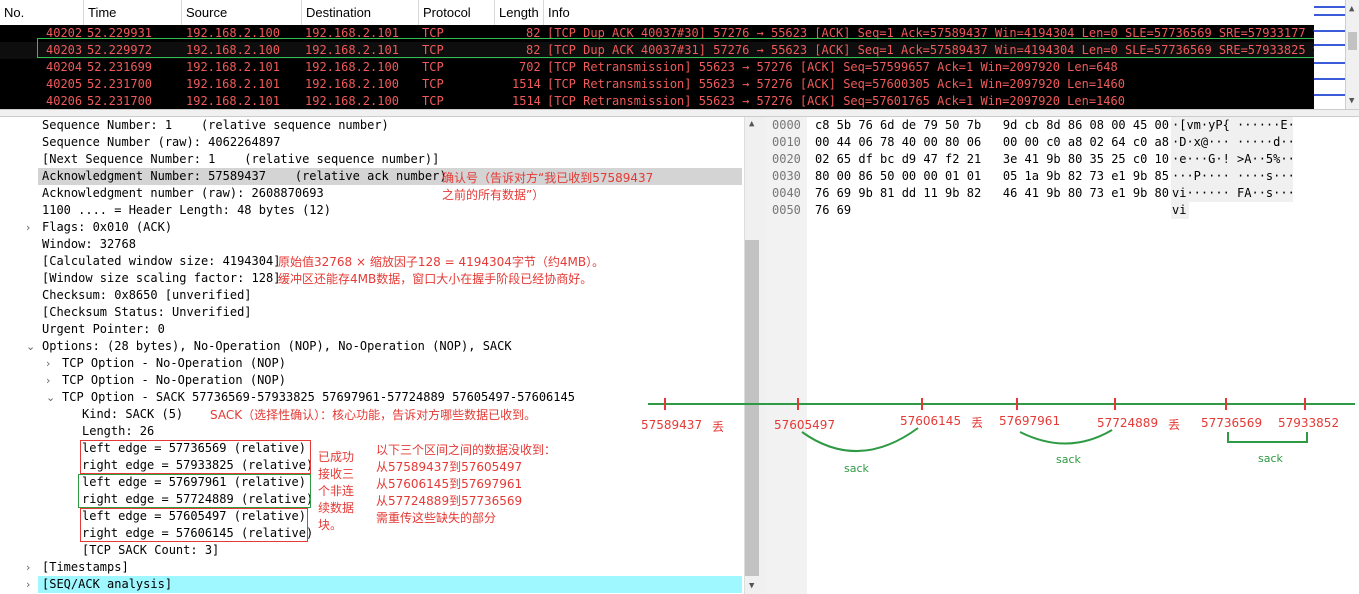 This screenshot has height=594, width=1359. What do you see at coordinates (519, 12) in the screenshot?
I see `col-length: Length` at bounding box center [519, 12].